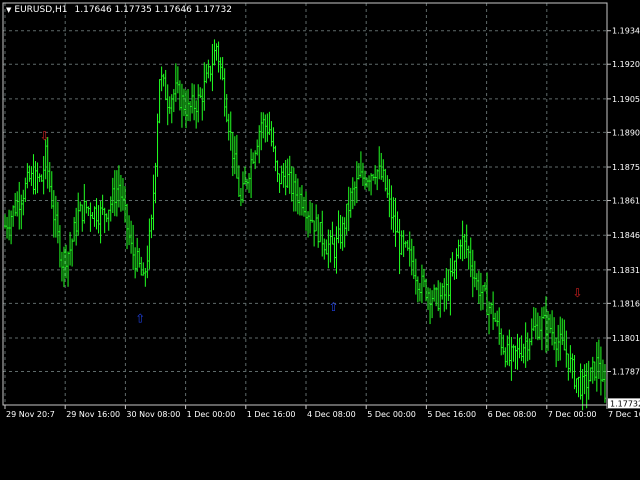  Describe the element at coordinates (625, 403) in the screenshot. I see `current-price-label: 1.17732` at that location.